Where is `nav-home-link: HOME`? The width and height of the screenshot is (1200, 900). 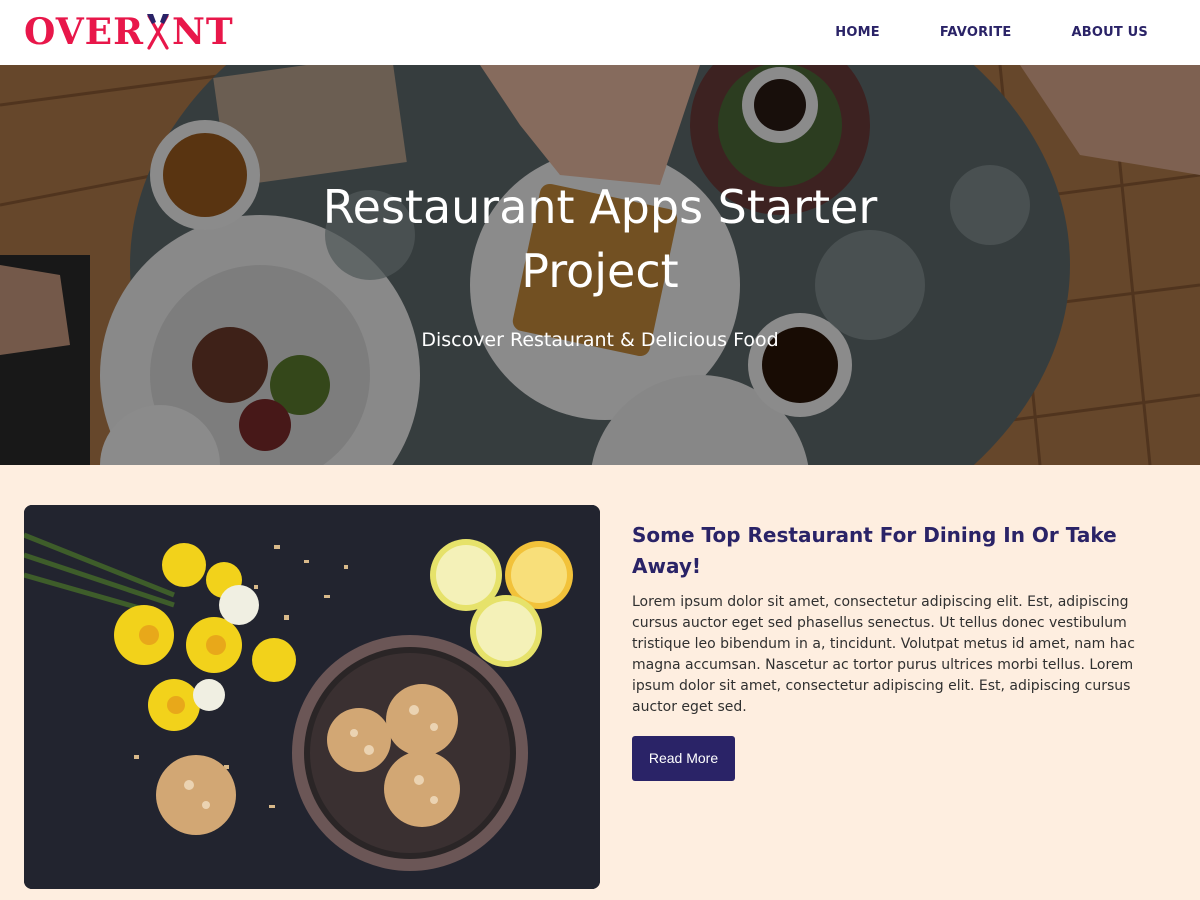
nav-home-link: HOME is located at coordinates (857, 32).